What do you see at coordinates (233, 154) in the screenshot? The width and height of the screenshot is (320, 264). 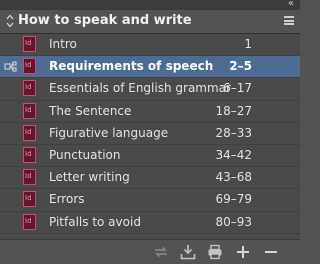 I see `chapter-page-range: 34–42` at bounding box center [233, 154].